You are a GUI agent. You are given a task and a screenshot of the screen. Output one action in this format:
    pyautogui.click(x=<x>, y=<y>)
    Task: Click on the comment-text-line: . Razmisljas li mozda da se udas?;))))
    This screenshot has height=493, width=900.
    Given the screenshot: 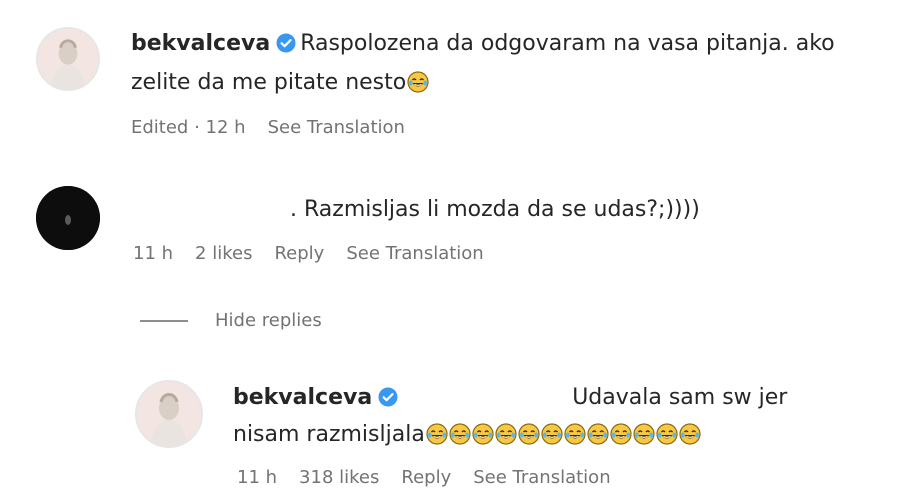 What is the action you would take?
    pyautogui.click(x=420, y=210)
    